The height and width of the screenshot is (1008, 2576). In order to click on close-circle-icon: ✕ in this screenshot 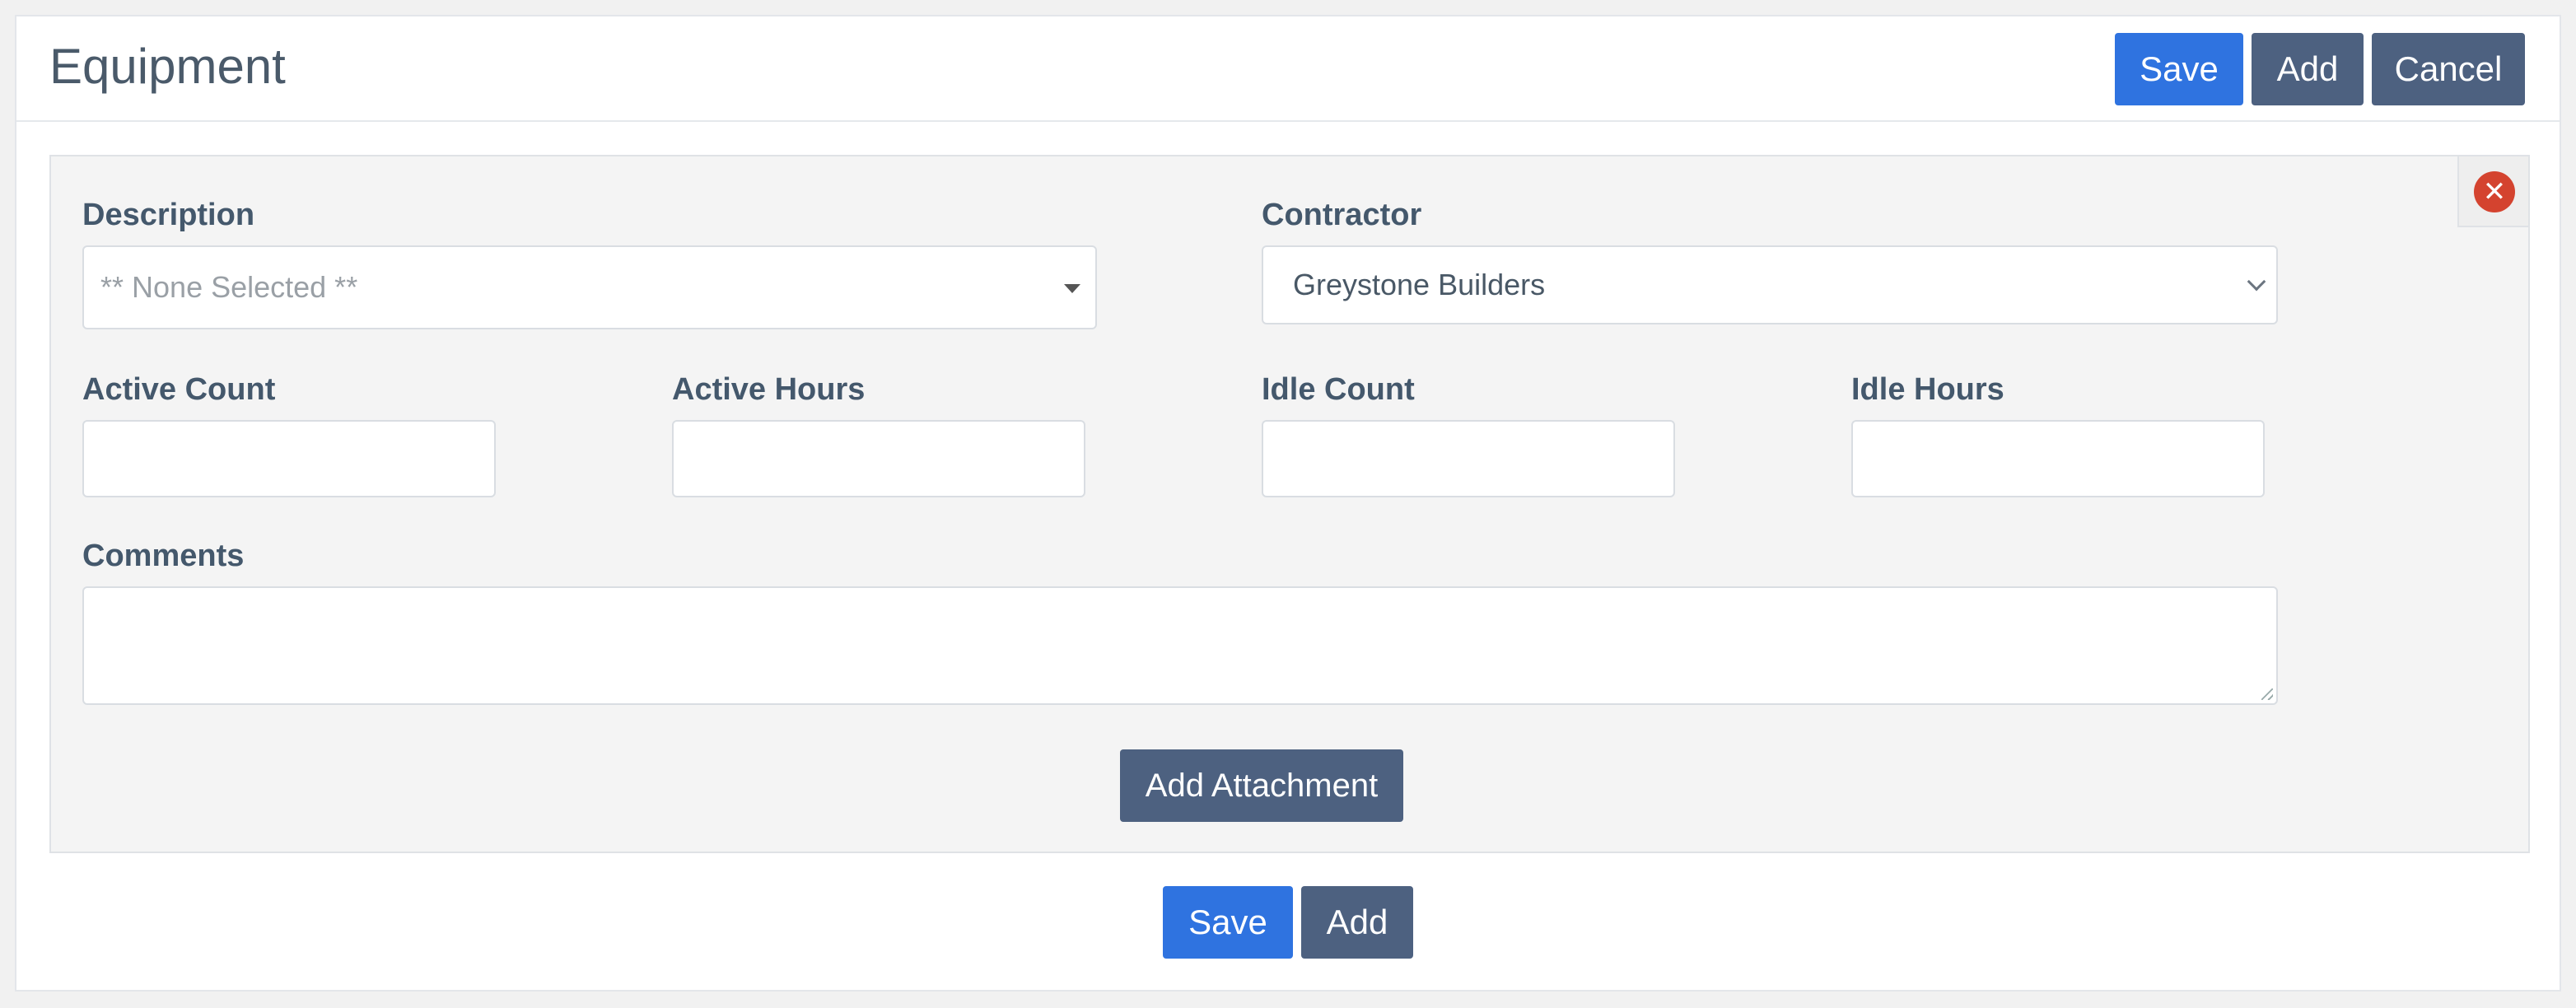, I will do `click(2494, 191)`.